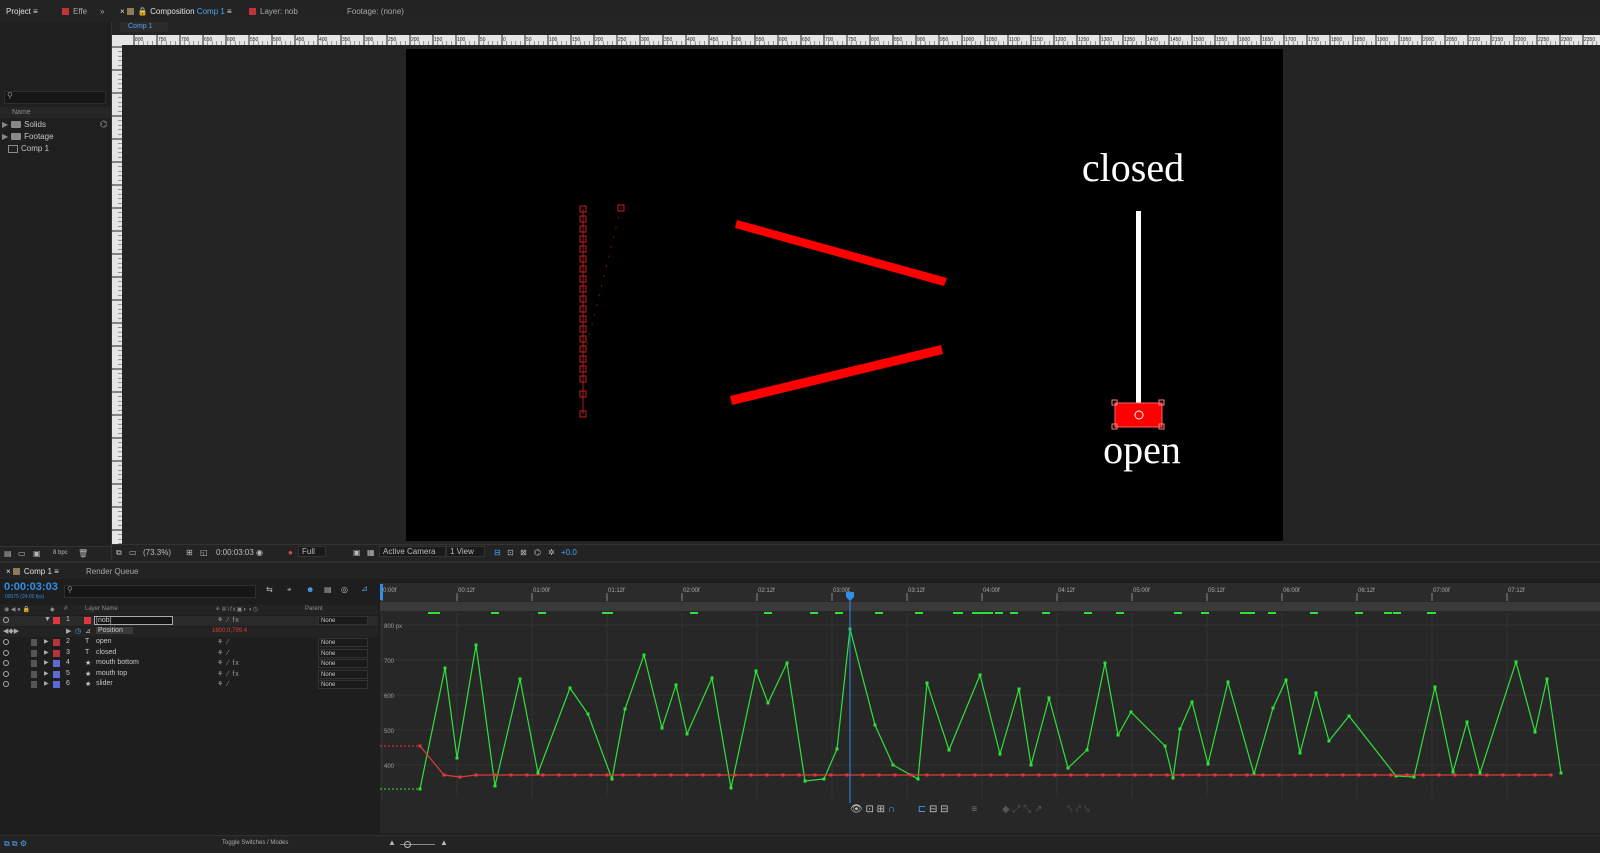 The width and height of the screenshot is (1600, 853). I want to click on layer-name-field: [nob], so click(133, 620).